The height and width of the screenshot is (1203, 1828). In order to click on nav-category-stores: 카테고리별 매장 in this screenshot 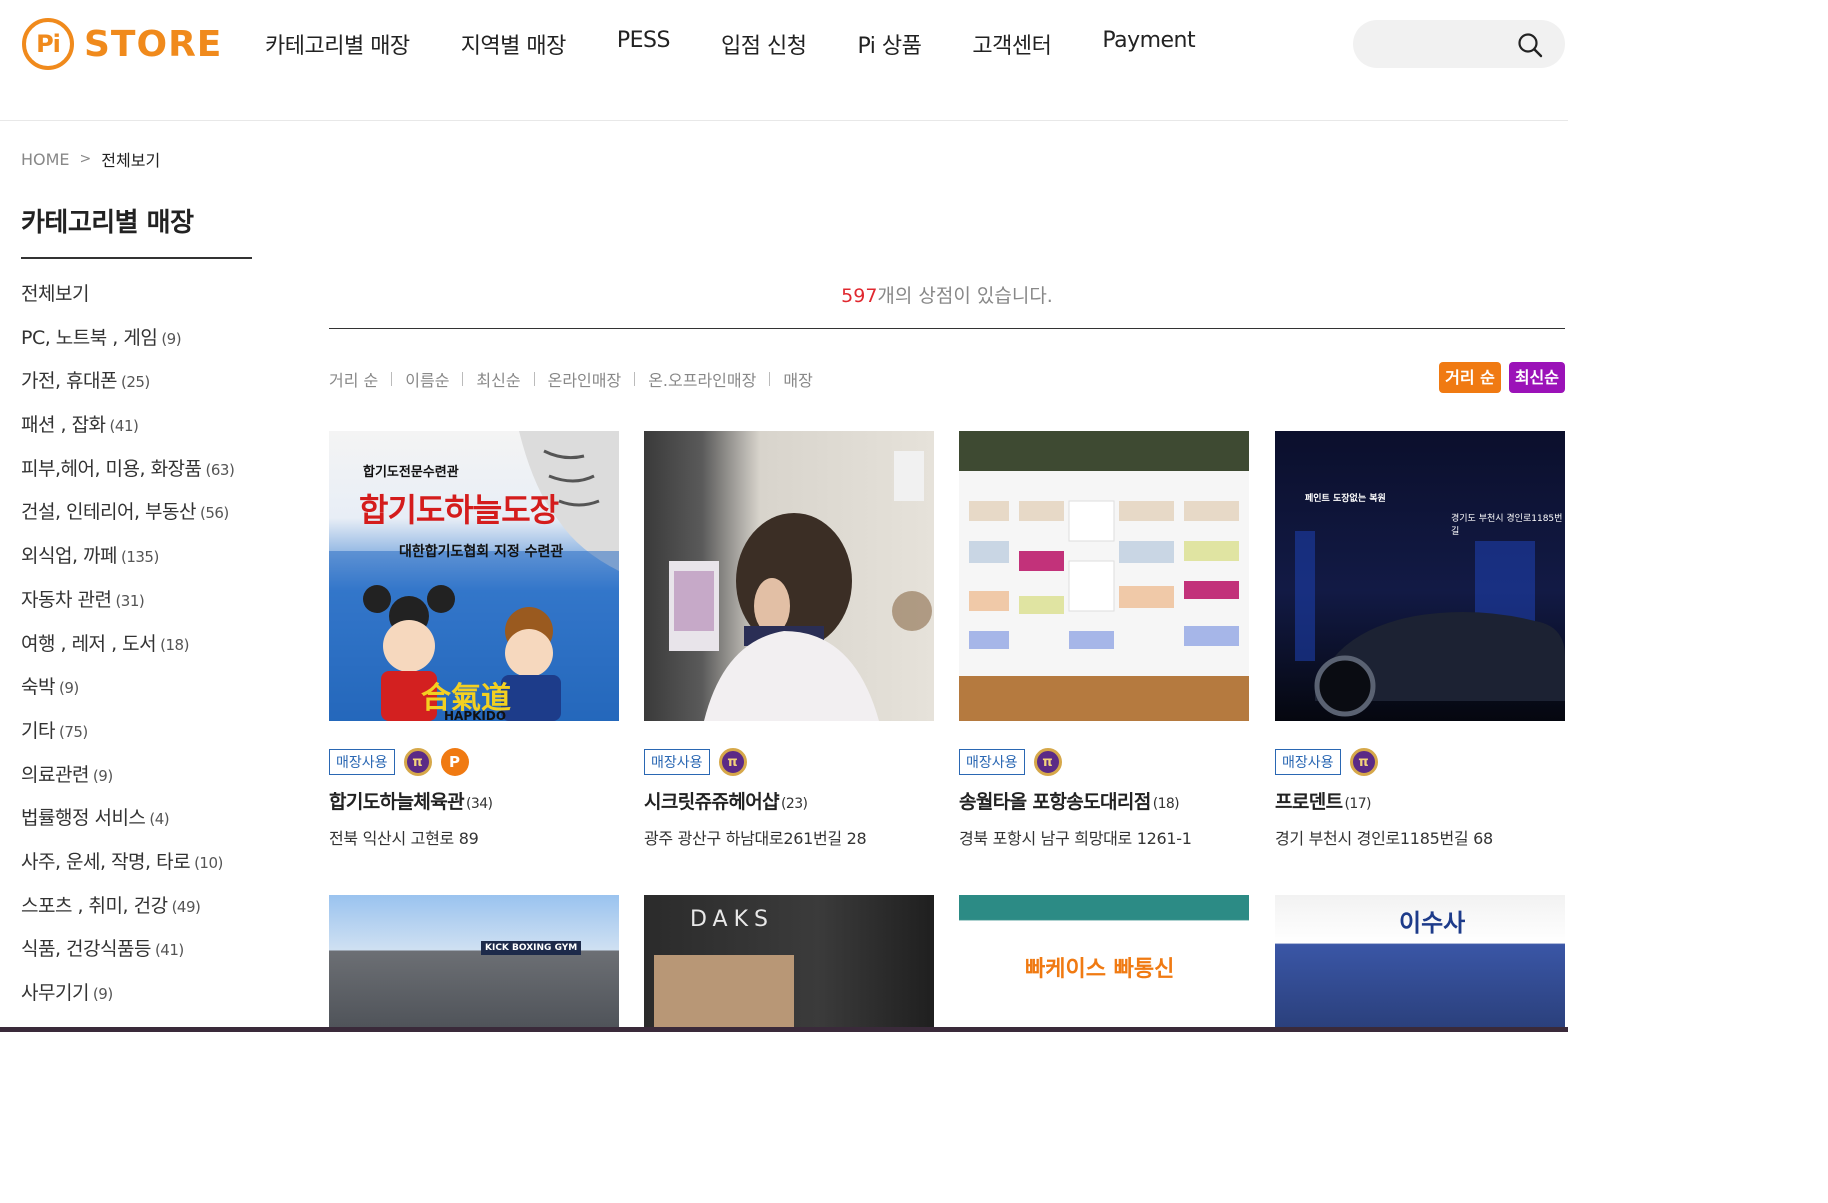, I will do `click(337, 44)`.